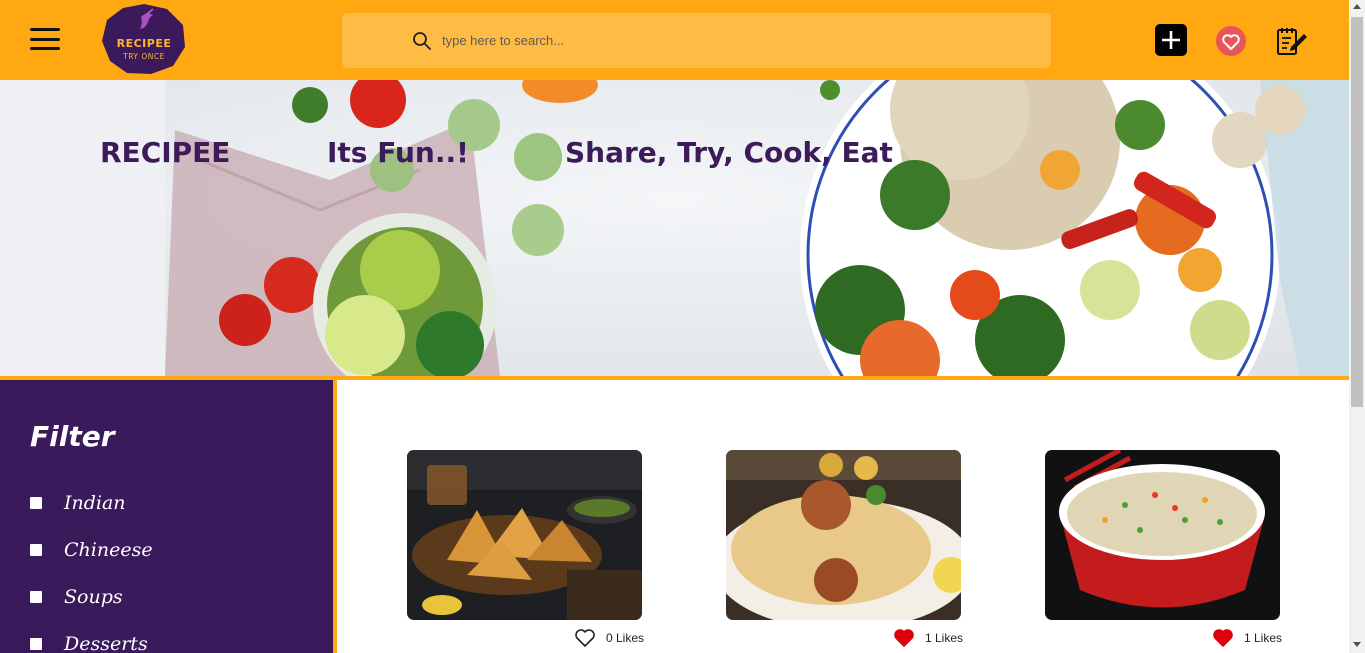 The height and width of the screenshot is (653, 1365). Describe the element at coordinates (45, 40) in the screenshot. I see `menu-icon` at that location.